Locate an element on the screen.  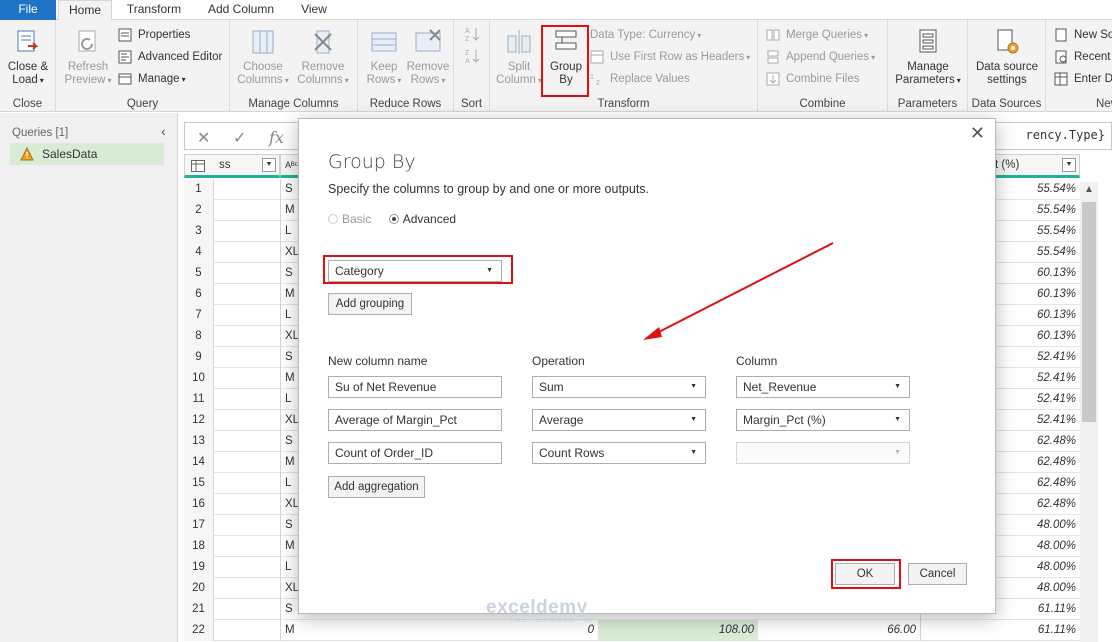
new-source-button: New So is located at coordinates (1083, 35).